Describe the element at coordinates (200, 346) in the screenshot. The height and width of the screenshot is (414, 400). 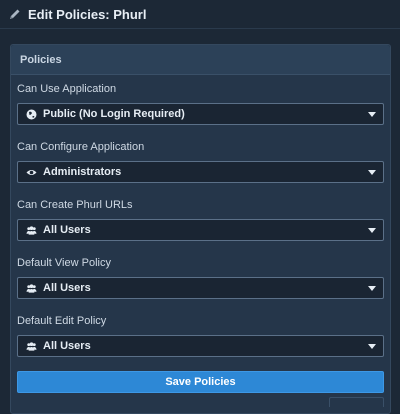
I see `default-edit-policy-select: All Users` at that location.